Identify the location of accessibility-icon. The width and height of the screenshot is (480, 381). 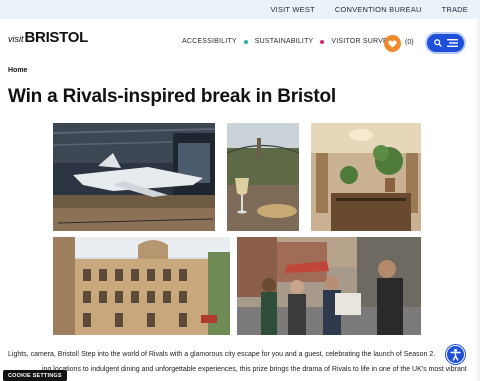
(455, 354).